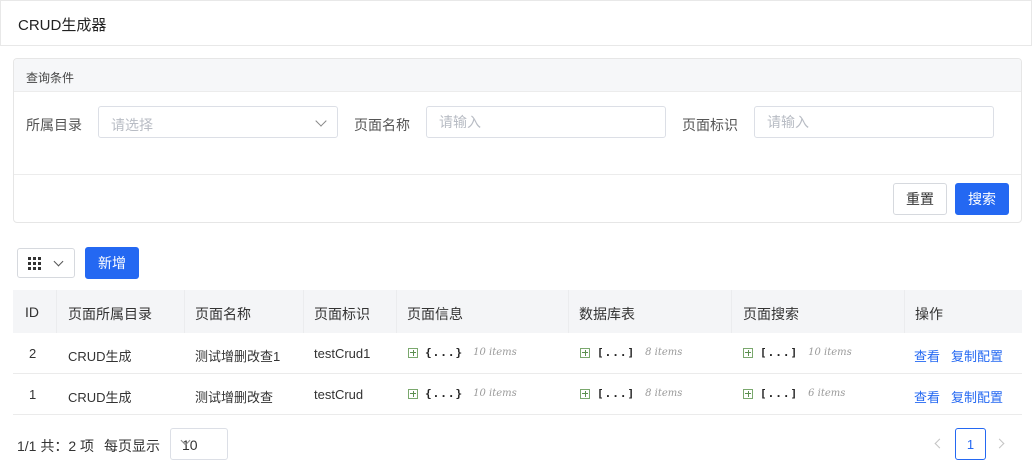 This screenshot has height=471, width=1032. I want to click on per-page-label: 每页显示, so click(132, 446).